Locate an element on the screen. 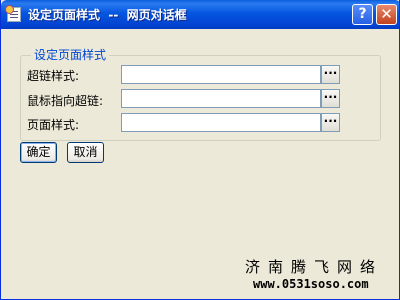  cancel-button: 取消 is located at coordinates (85, 152).